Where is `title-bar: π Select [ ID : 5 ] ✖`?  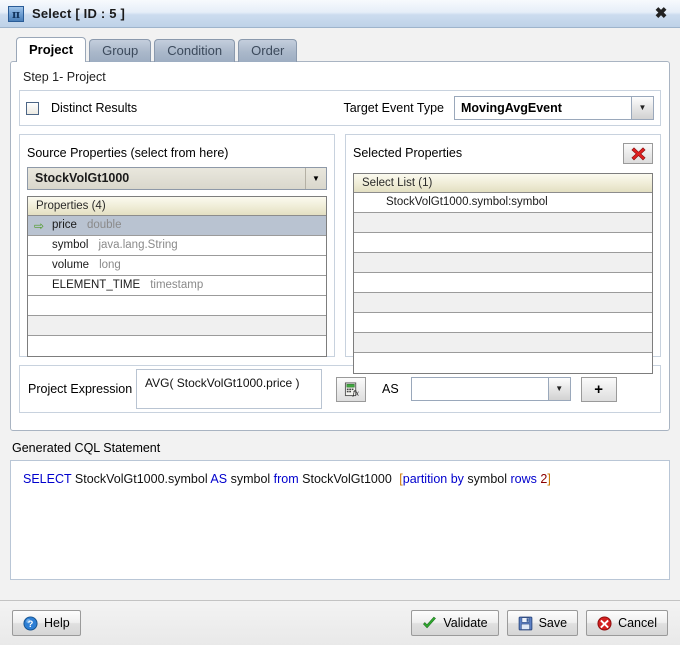 title-bar: π Select [ ID : 5 ] ✖ is located at coordinates (340, 14).